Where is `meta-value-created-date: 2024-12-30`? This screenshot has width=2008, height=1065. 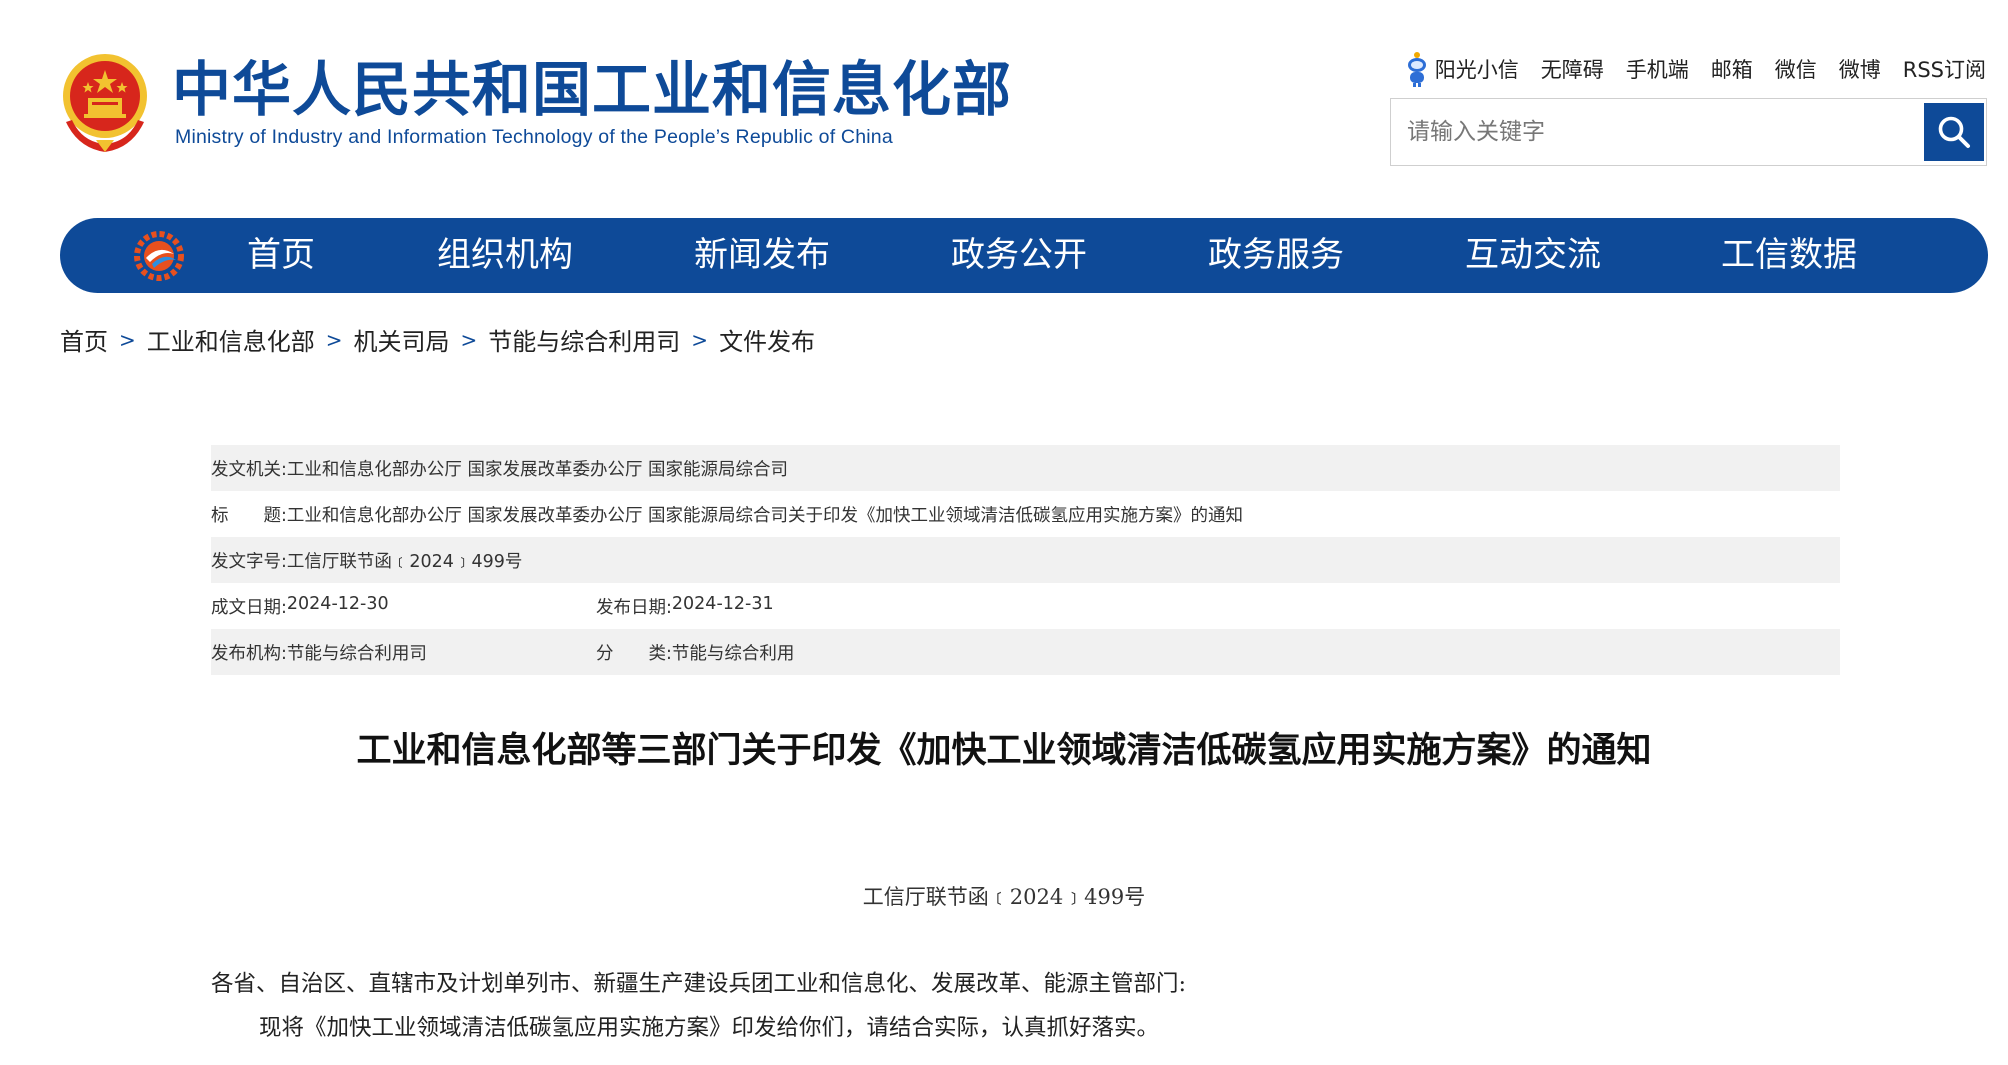
meta-value-created-date: 2024-12-30 is located at coordinates (337, 603).